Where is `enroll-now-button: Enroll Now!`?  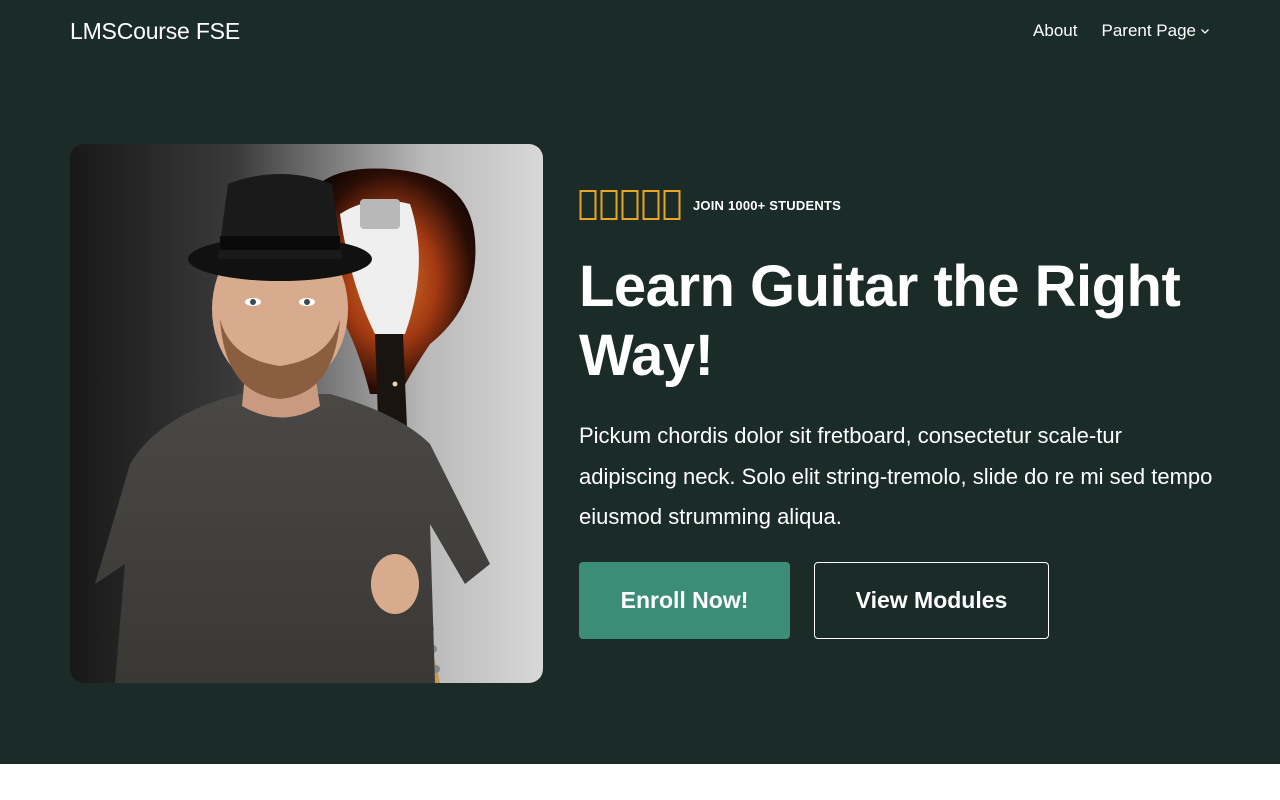
enroll-now-button: Enroll Now! is located at coordinates (684, 600).